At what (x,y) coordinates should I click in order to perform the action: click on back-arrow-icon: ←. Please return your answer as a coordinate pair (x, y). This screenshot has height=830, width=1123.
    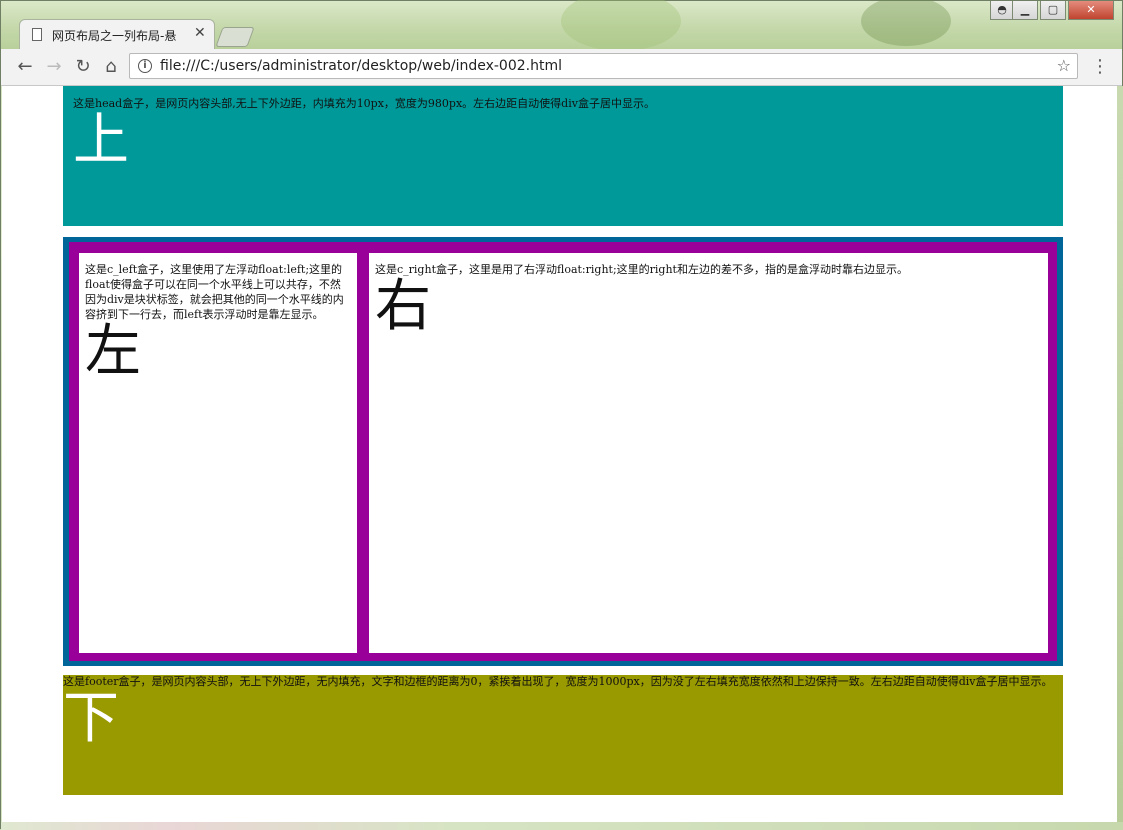
    Looking at the image, I should click on (25, 67).